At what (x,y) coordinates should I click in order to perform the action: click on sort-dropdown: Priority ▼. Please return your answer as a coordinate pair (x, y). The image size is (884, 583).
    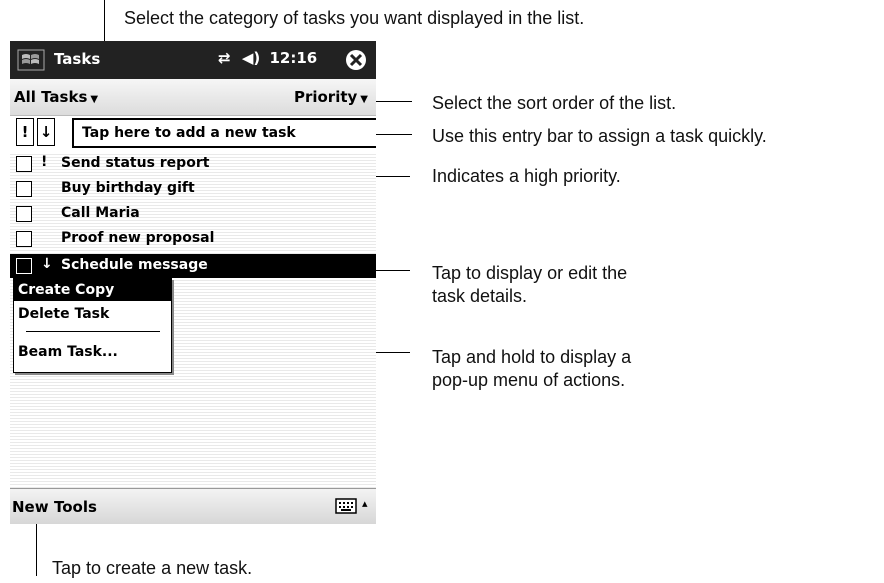
    Looking at the image, I should click on (331, 97).